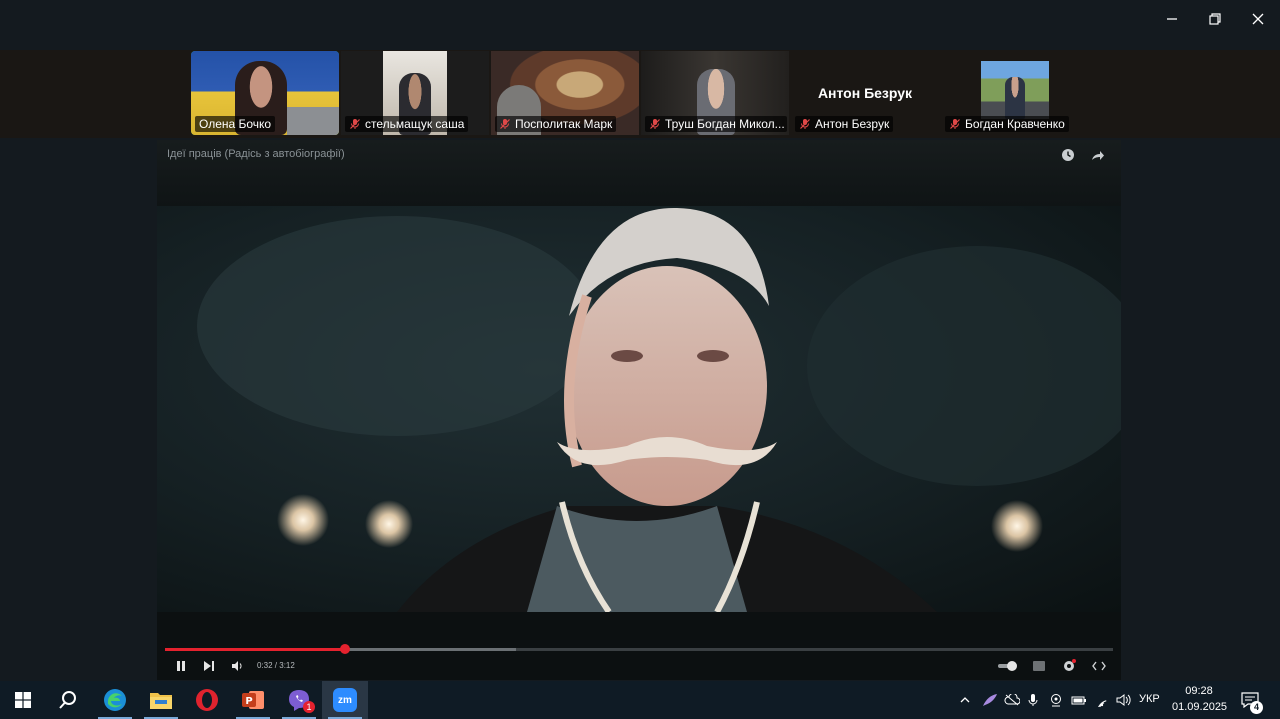 The height and width of the screenshot is (719, 1280). I want to click on start-button, so click(23, 700).